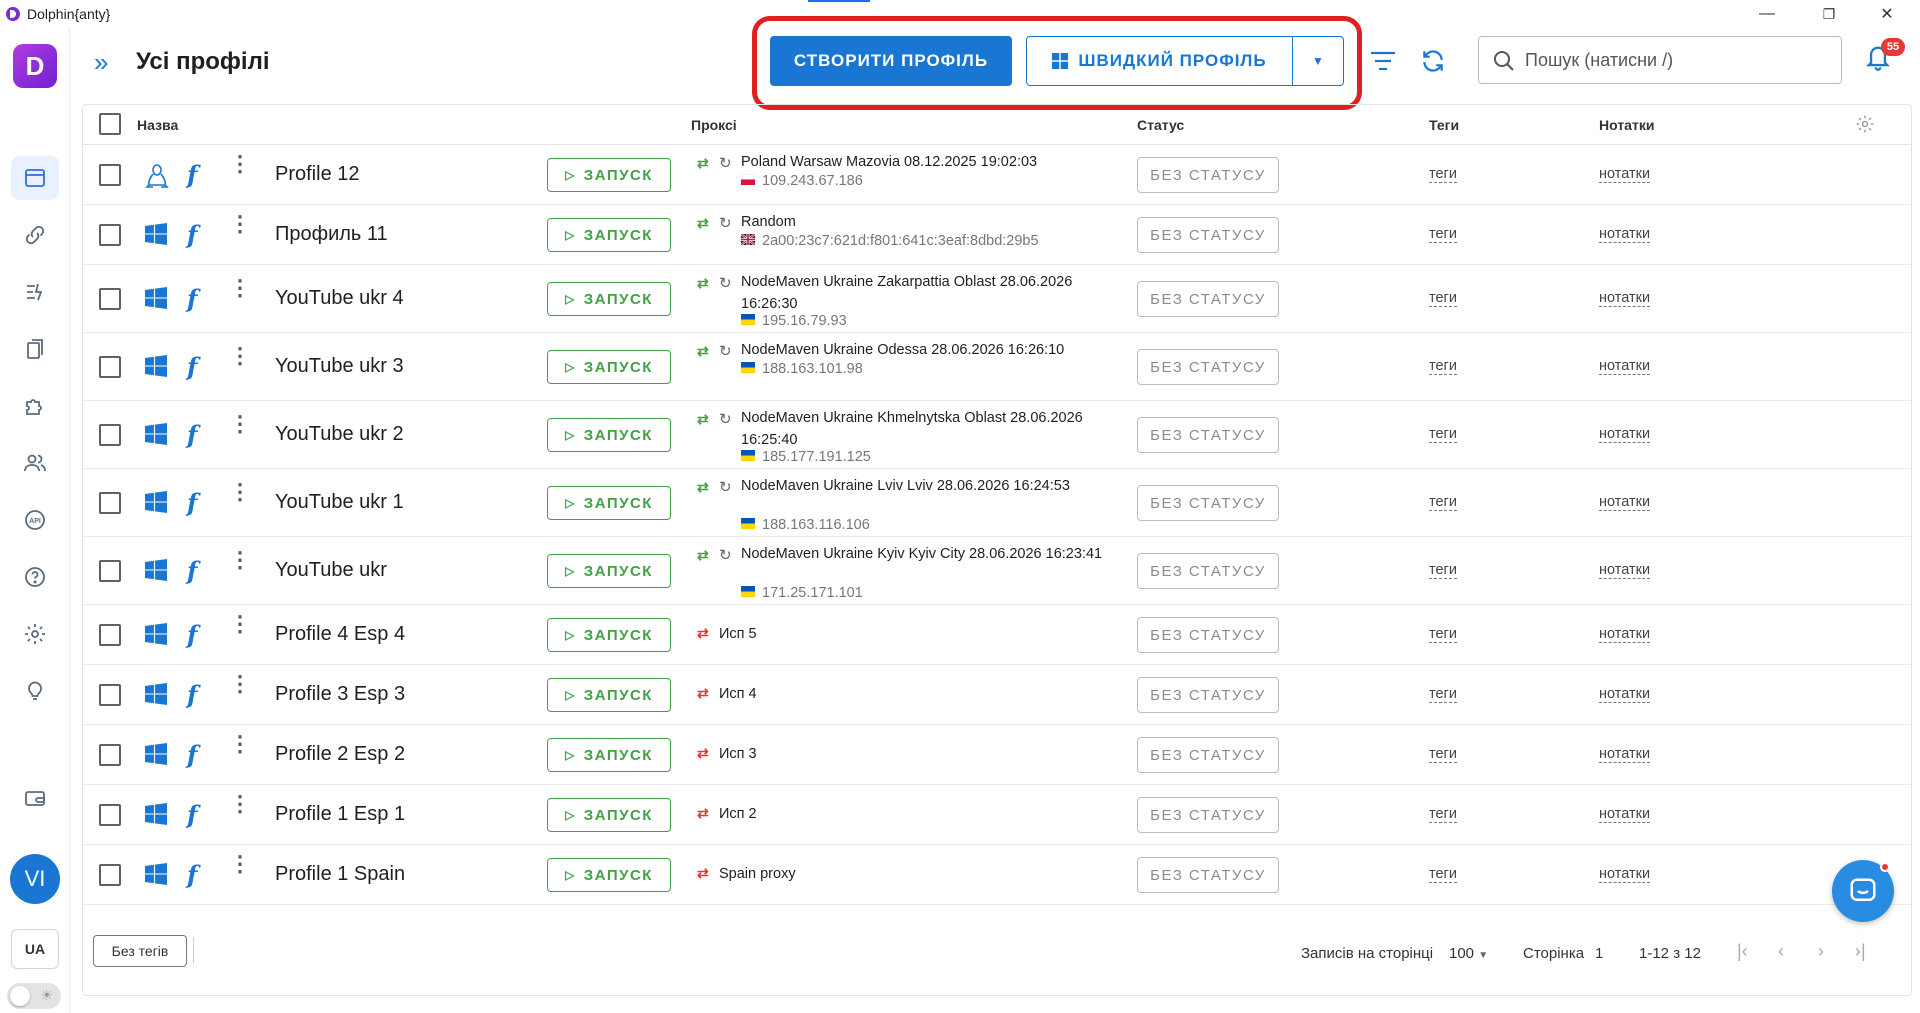  What do you see at coordinates (1860, 951) in the screenshot?
I see `last-page-icon: ›|` at bounding box center [1860, 951].